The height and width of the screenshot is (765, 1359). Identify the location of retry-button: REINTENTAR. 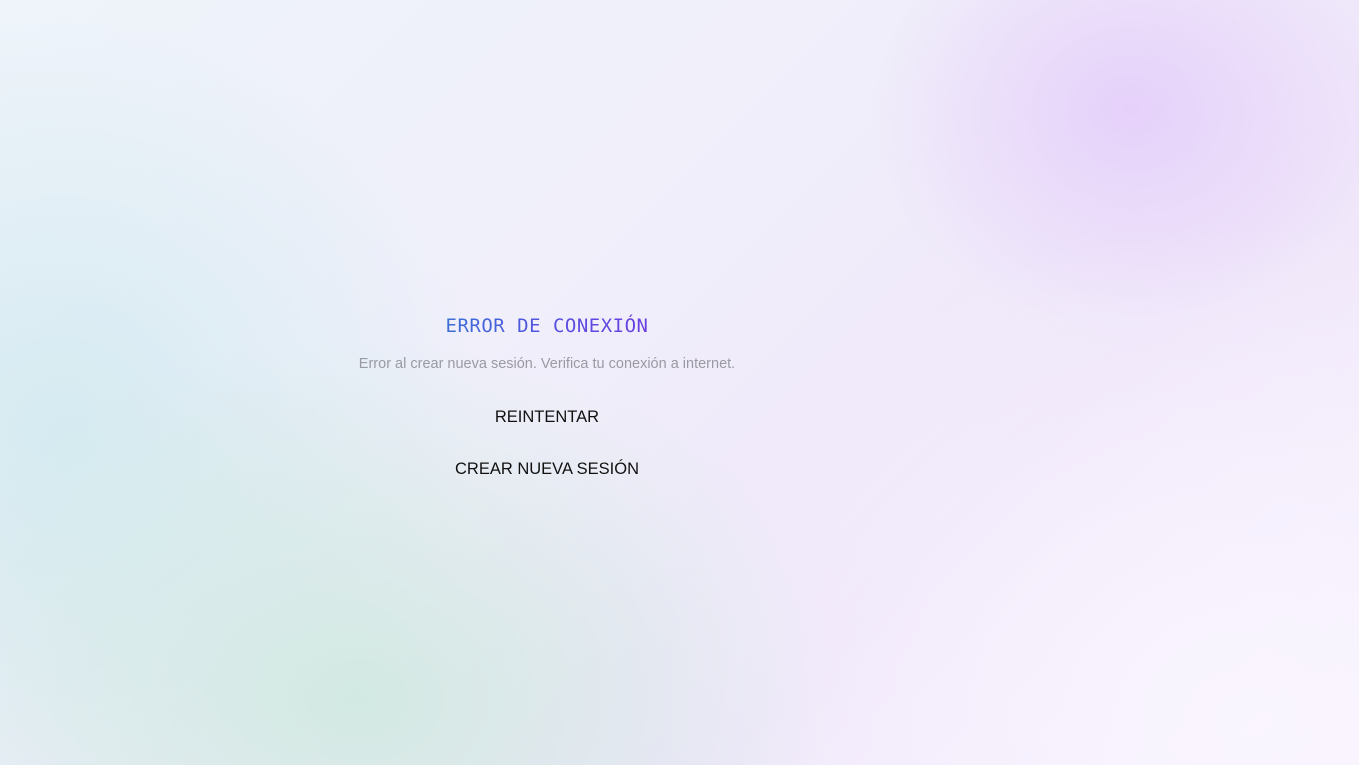
(547, 417).